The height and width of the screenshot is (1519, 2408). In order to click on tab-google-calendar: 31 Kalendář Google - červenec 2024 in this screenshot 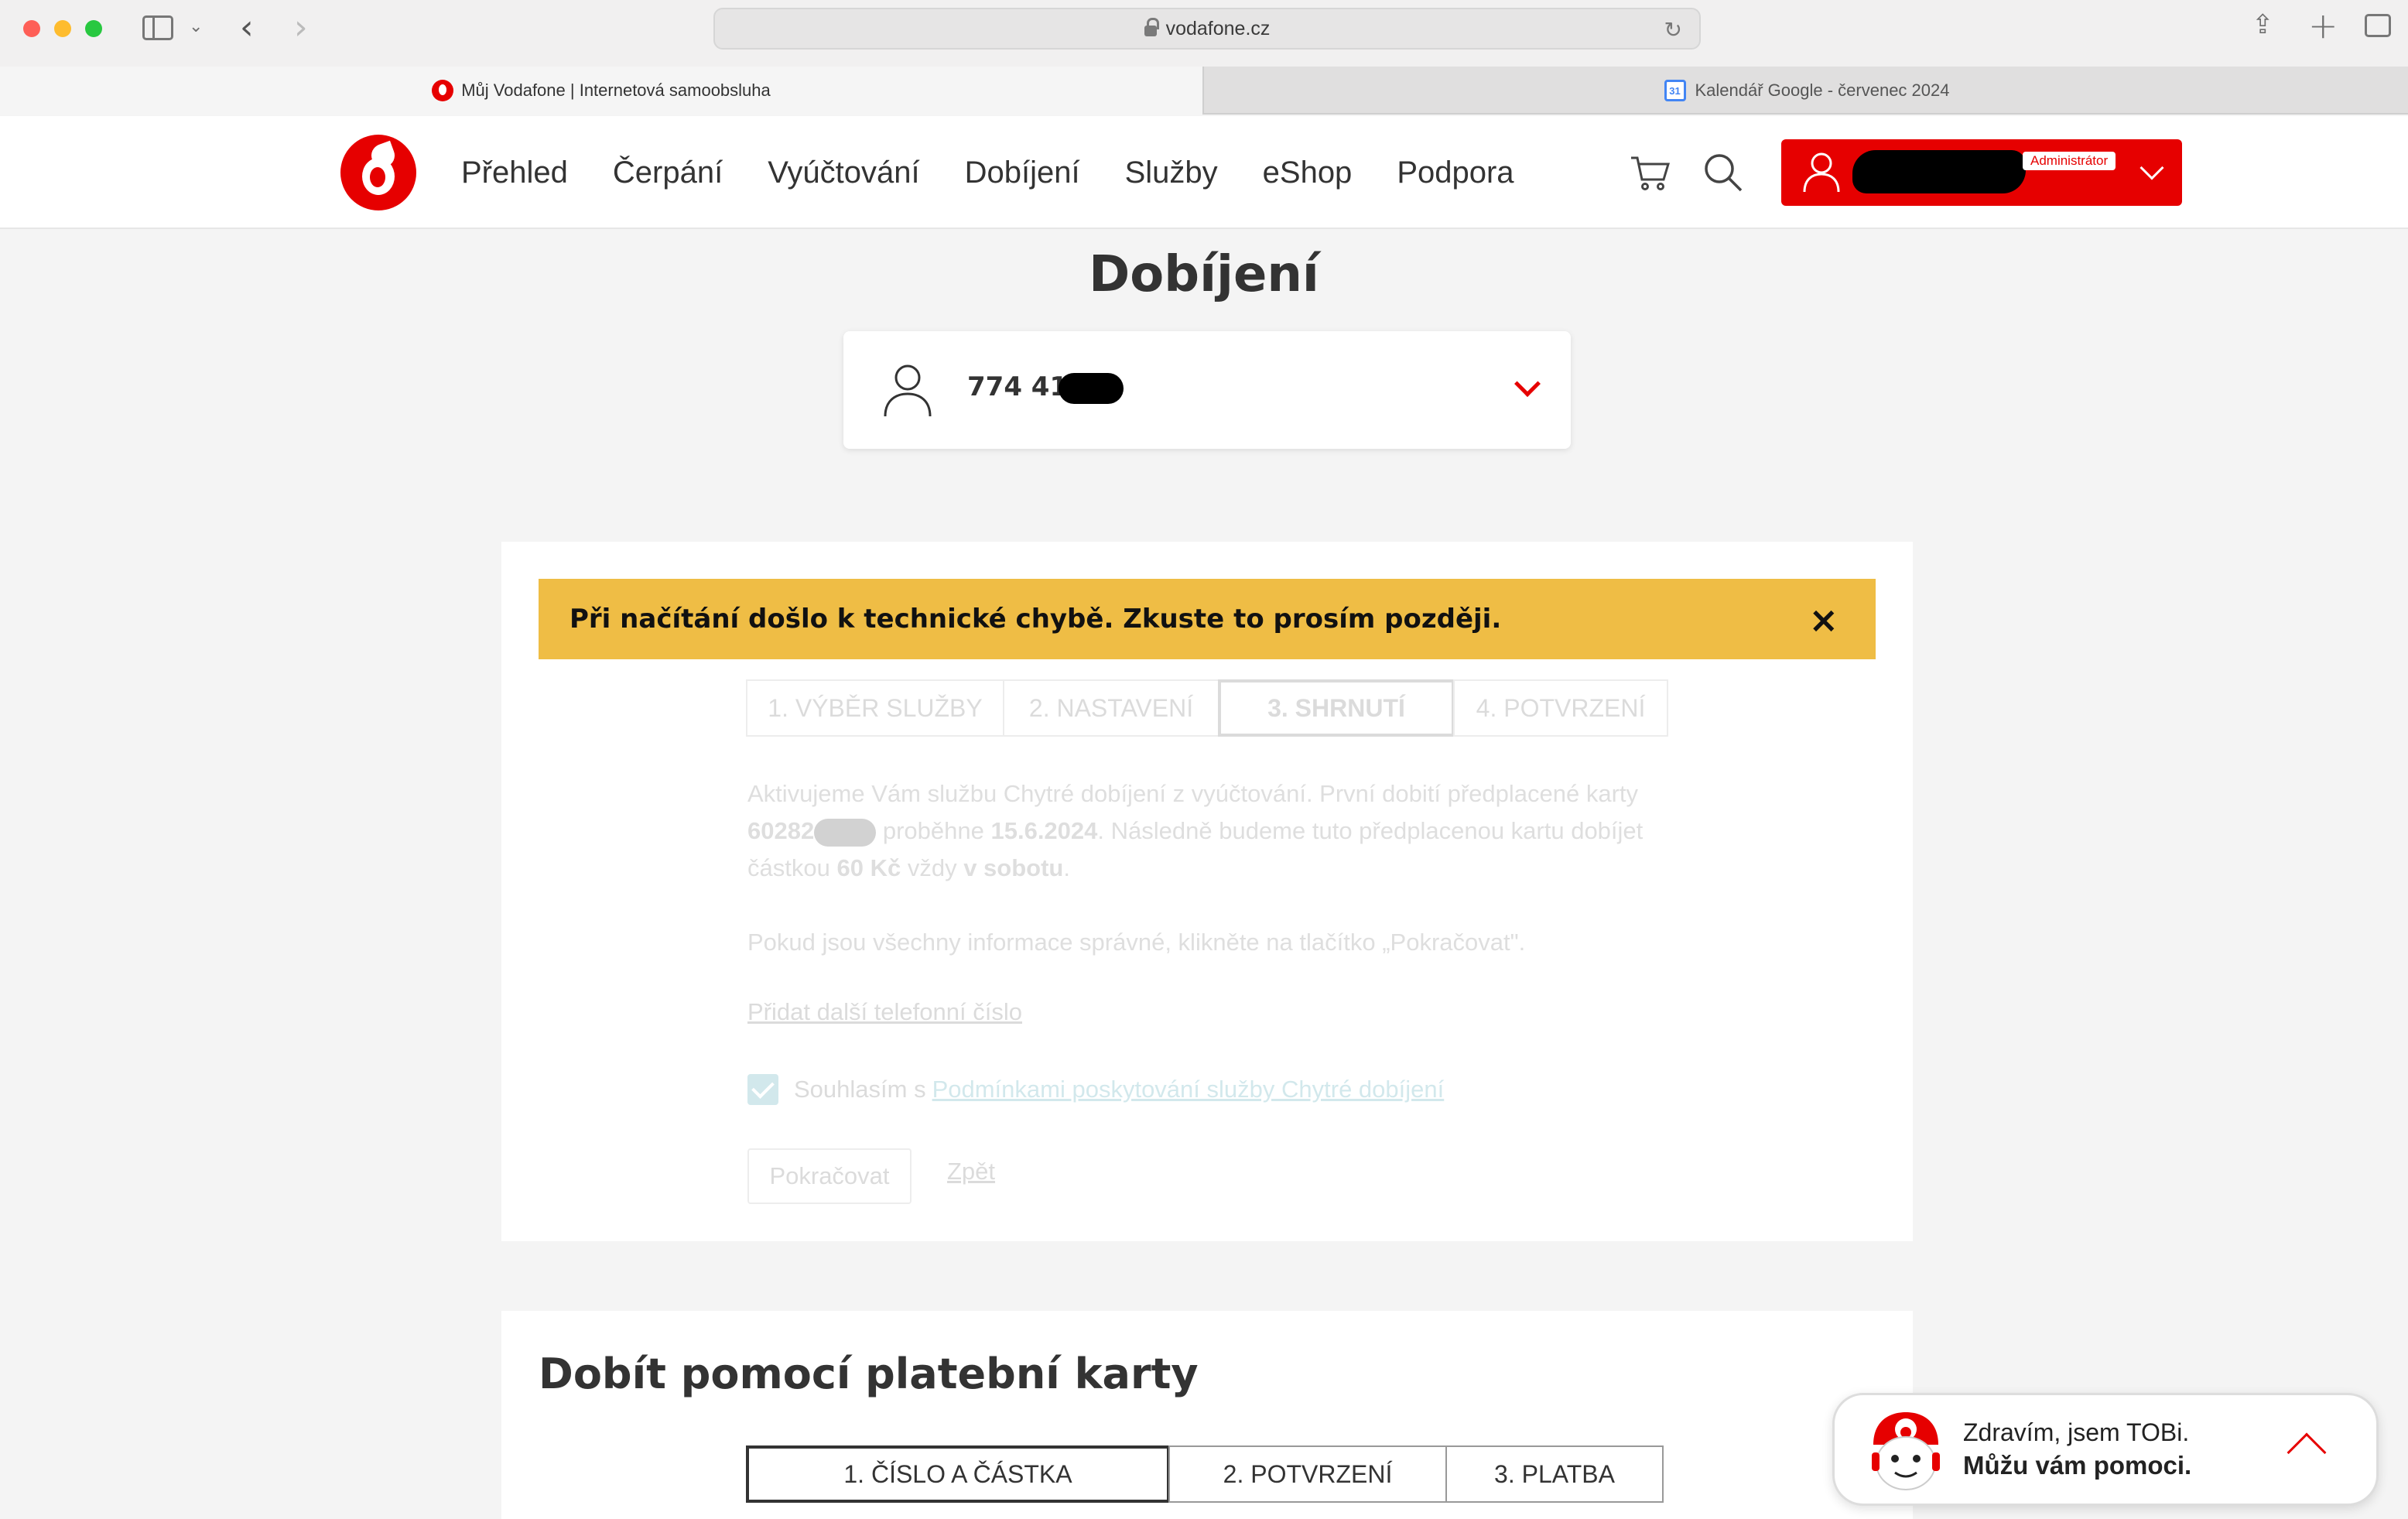, I will do `click(1807, 91)`.